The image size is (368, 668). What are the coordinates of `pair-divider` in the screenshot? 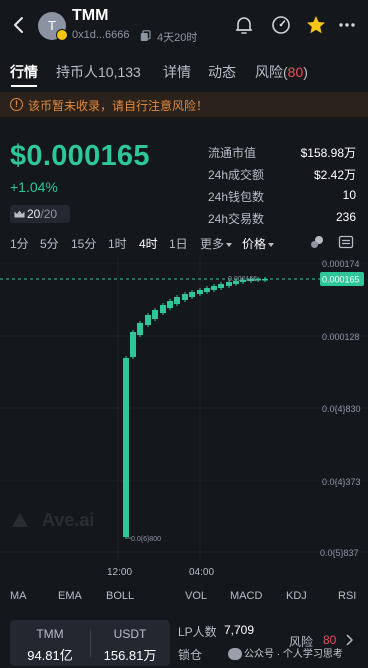 It's located at (90, 643).